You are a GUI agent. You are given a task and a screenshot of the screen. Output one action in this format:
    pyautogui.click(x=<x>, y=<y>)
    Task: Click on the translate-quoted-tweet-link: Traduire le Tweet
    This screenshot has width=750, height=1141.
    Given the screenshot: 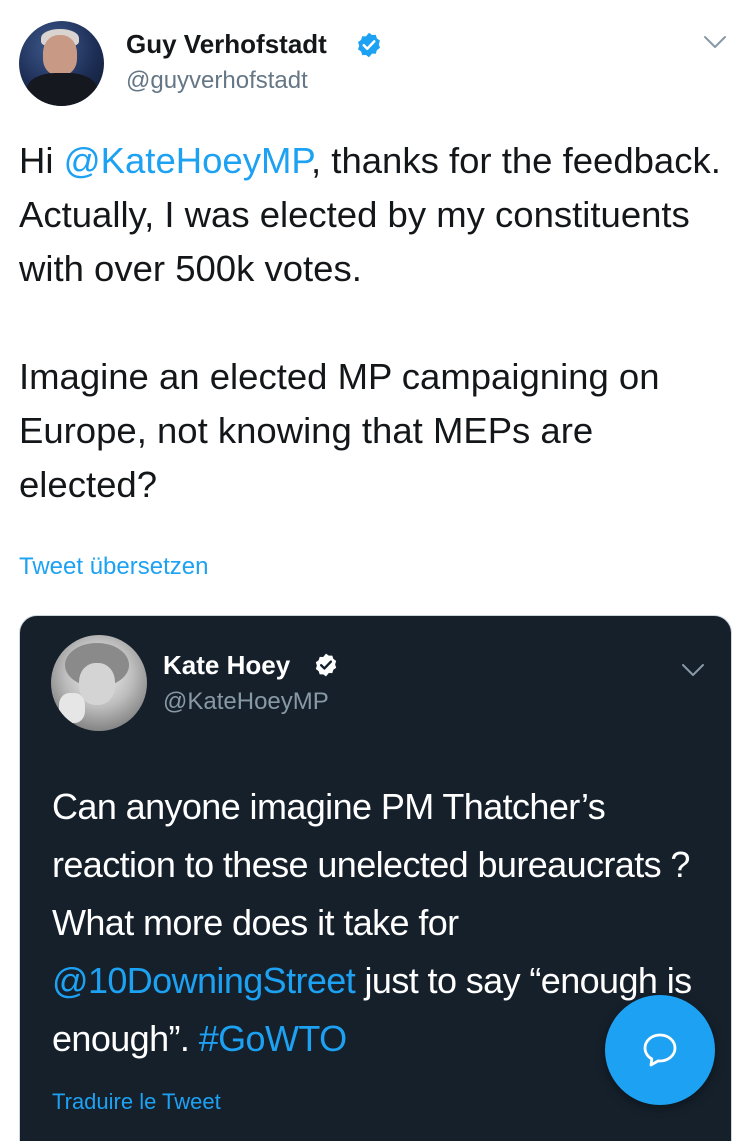 What is the action you would take?
    pyautogui.click(x=136, y=1102)
    